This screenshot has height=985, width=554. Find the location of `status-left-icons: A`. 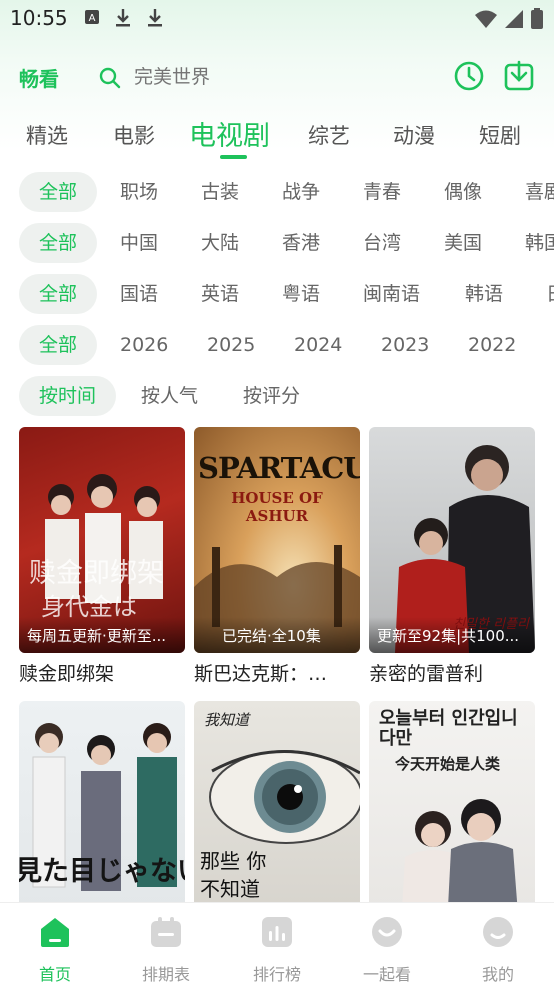

status-left-icons: A is located at coordinates (124, 18).